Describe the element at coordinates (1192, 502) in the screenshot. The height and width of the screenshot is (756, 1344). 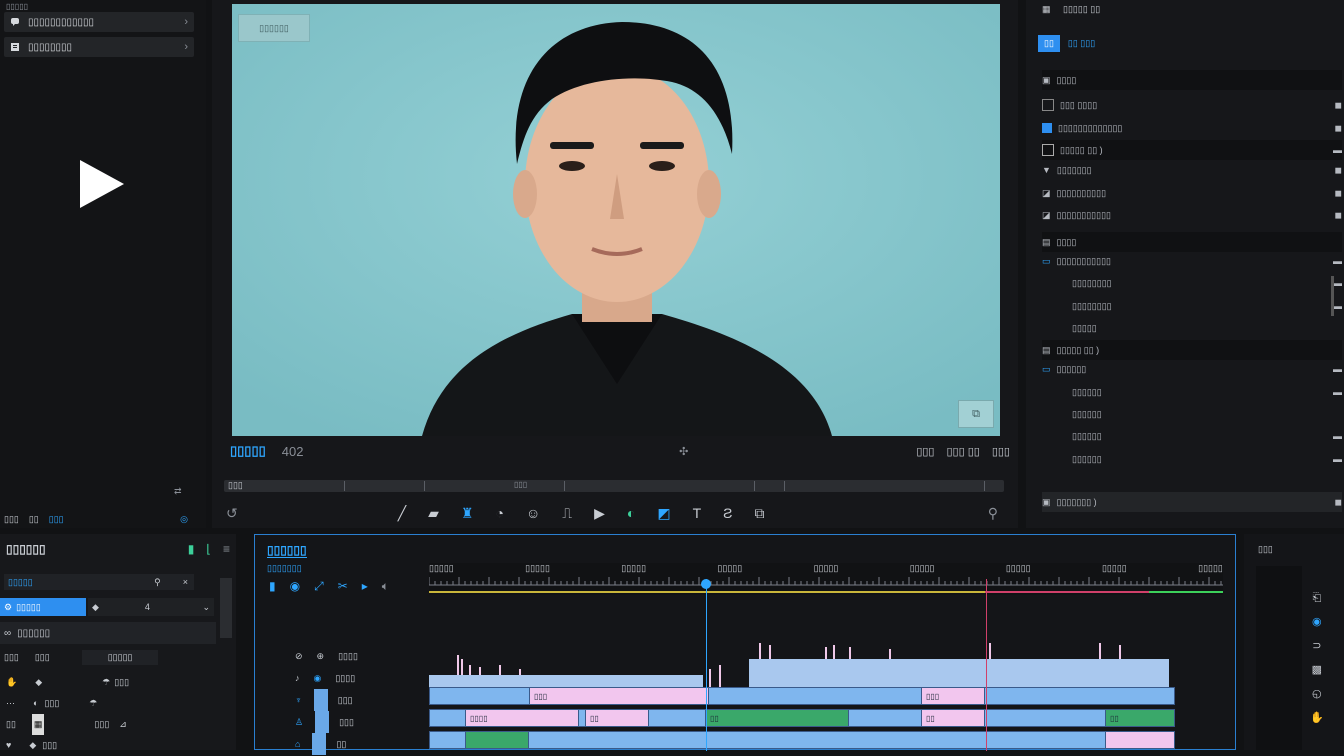
I see `inspector-footer: ▣ ▯▯▯▯▯▯▯ ) ◼` at that location.